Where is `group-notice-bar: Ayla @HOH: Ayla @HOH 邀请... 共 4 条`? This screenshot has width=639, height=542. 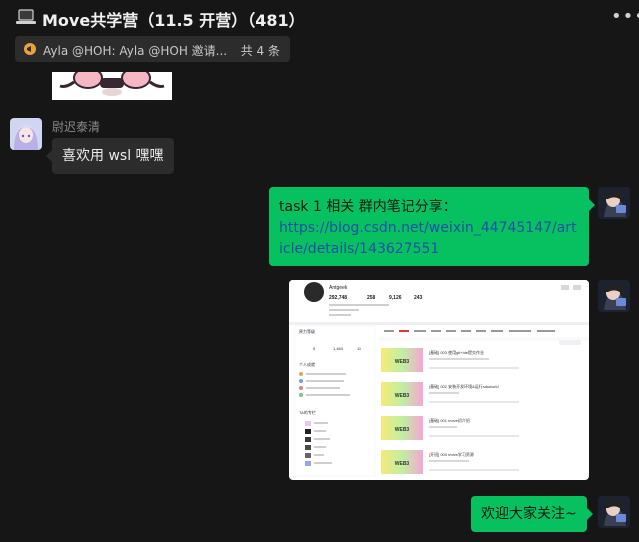
group-notice-bar: Ayla @HOH: Ayla @HOH 邀请... 共 4 条 is located at coordinates (152, 49).